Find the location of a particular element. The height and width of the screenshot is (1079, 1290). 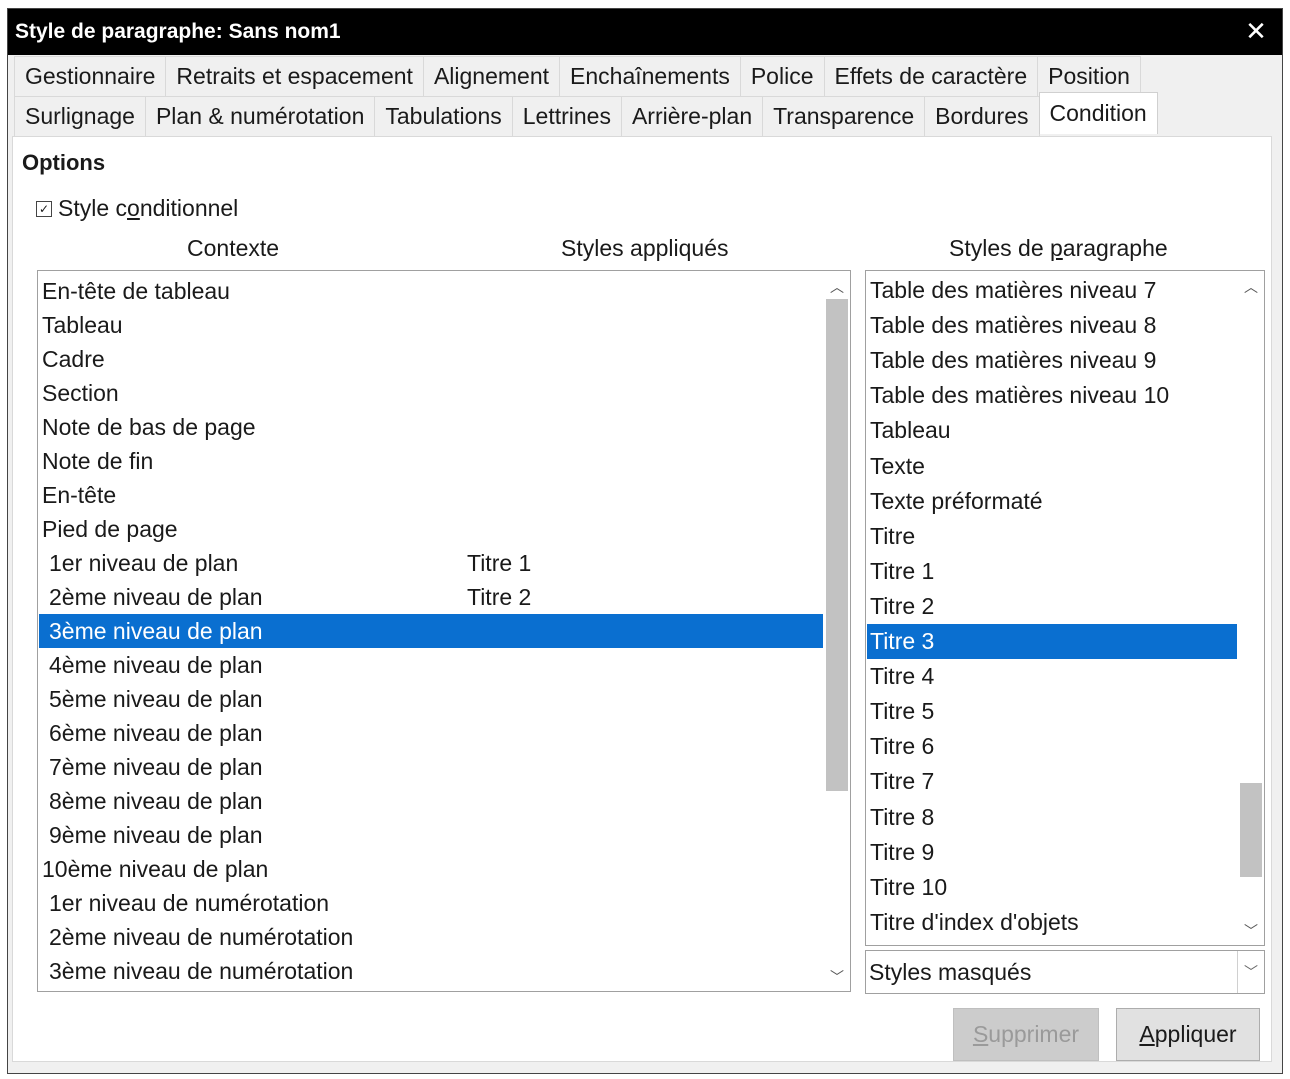

tab-encha-nements: Enchaînements is located at coordinates (650, 76).